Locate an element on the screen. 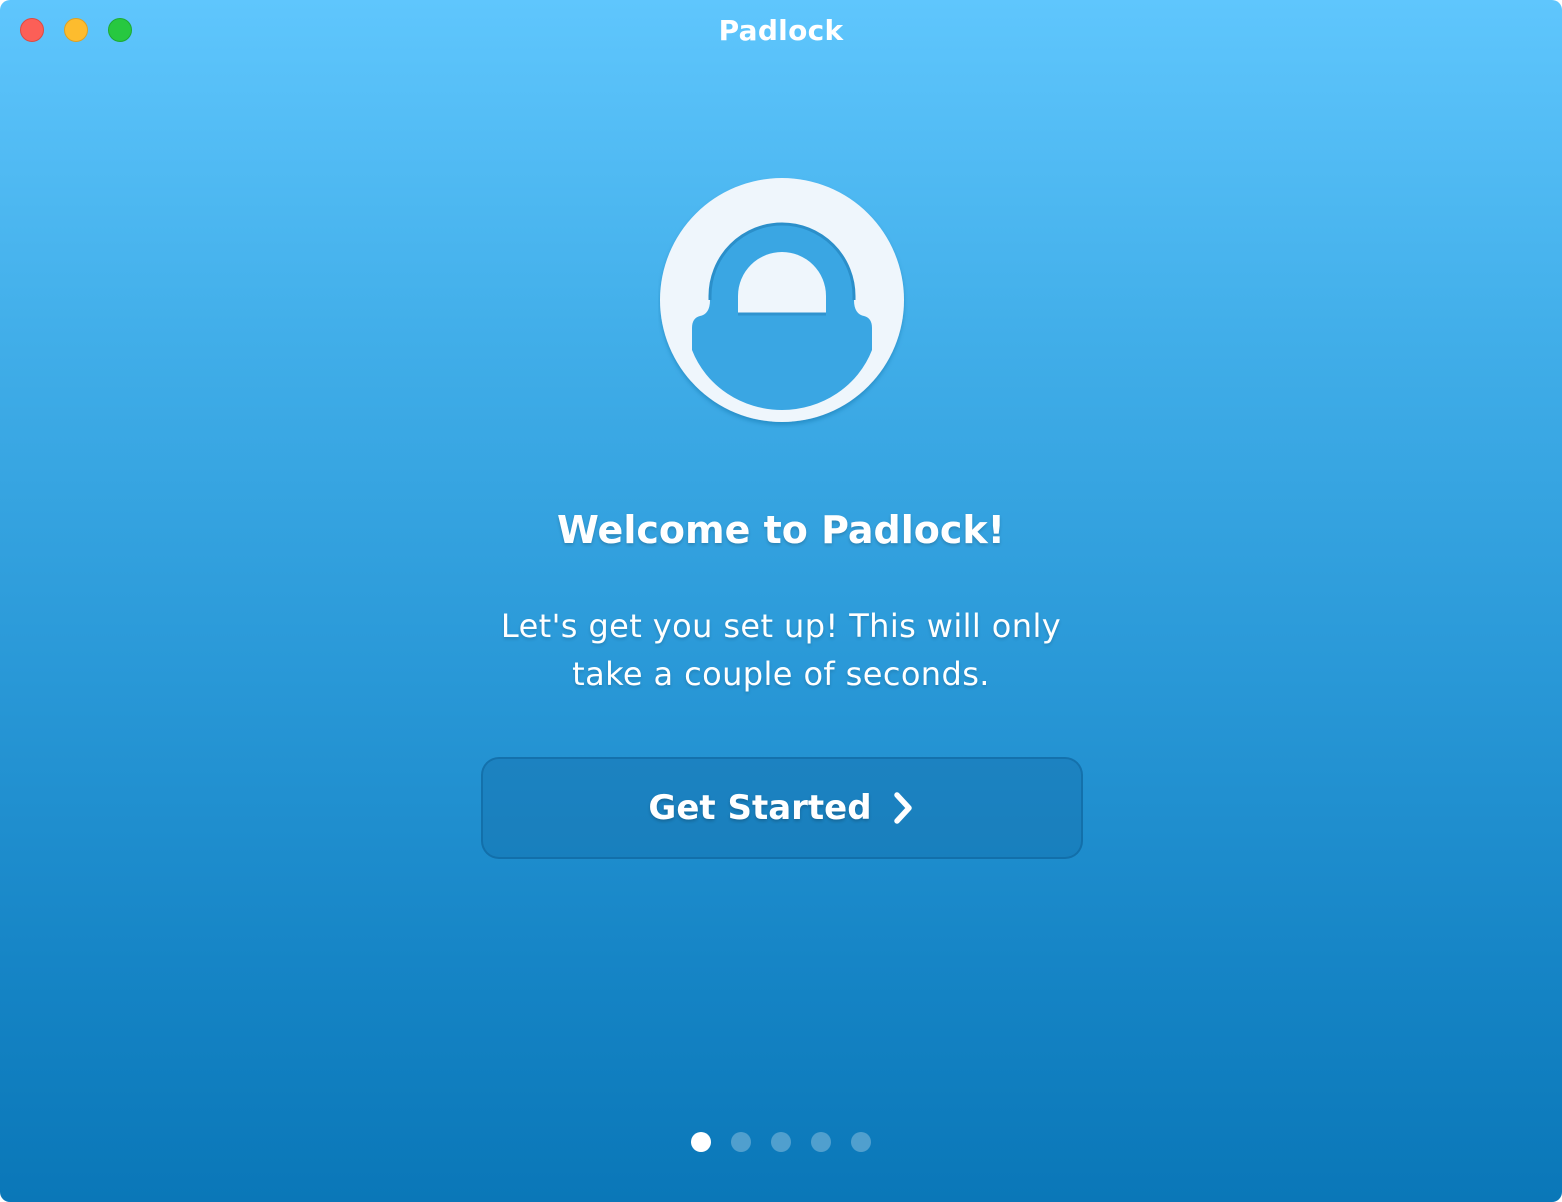  window-title: Padlock is located at coordinates (781, 30).